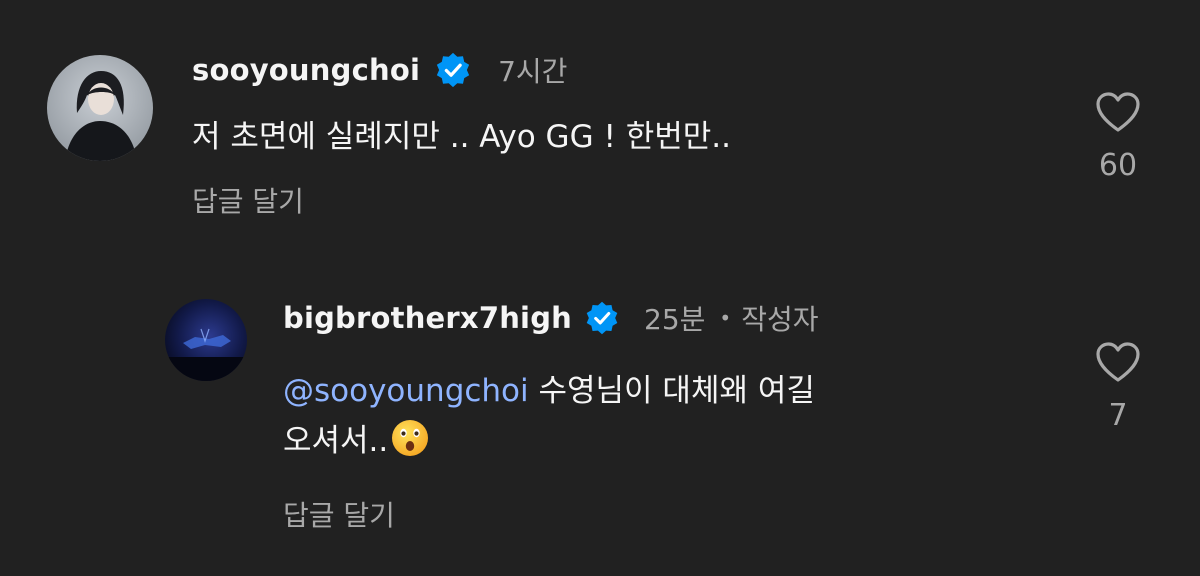 This screenshot has width=1200, height=576. Describe the element at coordinates (780, 319) in the screenshot. I see `author-label: 작성자` at that location.